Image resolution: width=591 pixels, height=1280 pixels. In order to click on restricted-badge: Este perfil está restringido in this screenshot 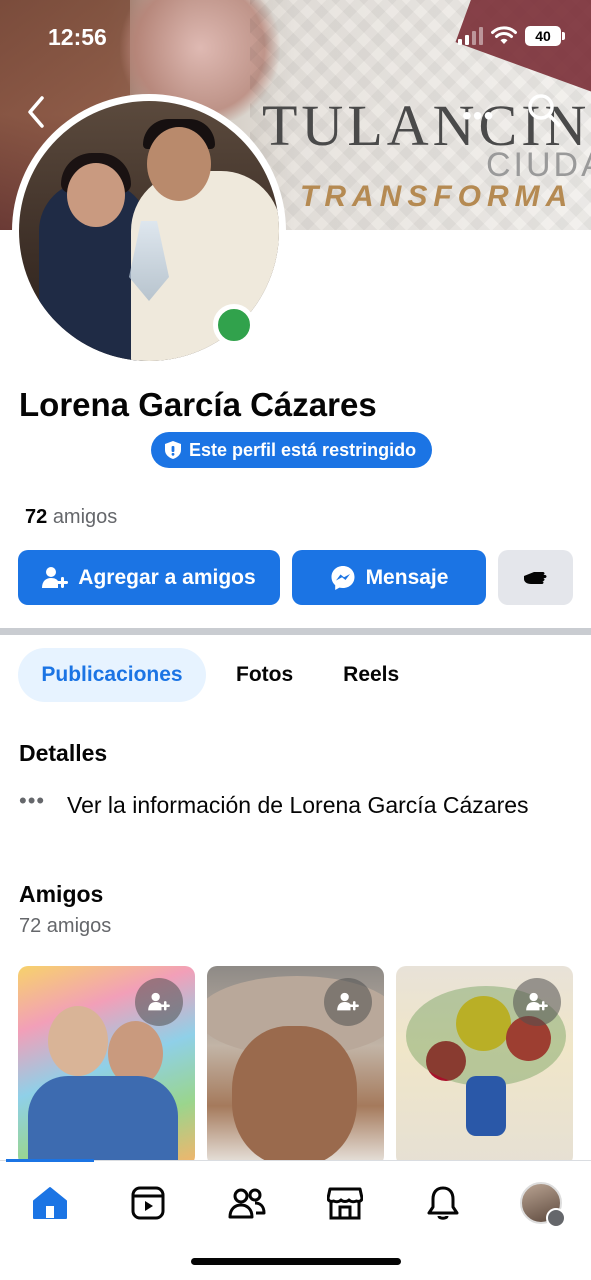, I will do `click(292, 450)`.